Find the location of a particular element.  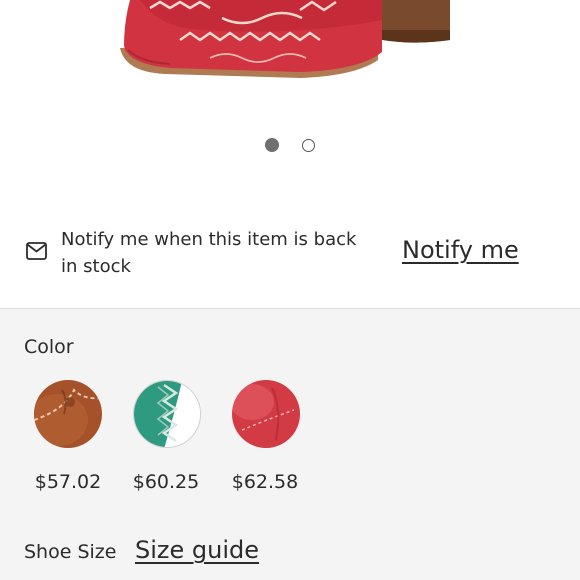

size-guide-link: Size guide is located at coordinates (197, 550).